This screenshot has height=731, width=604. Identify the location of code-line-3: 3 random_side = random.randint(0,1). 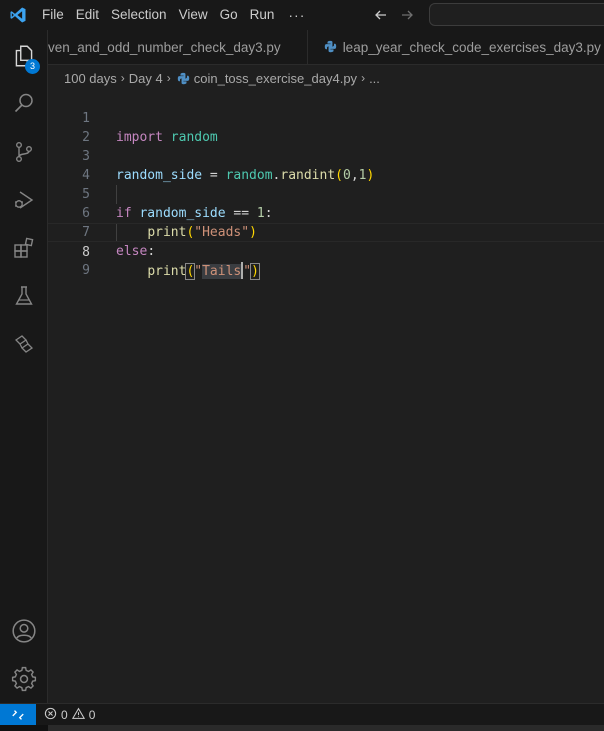
(326, 155).